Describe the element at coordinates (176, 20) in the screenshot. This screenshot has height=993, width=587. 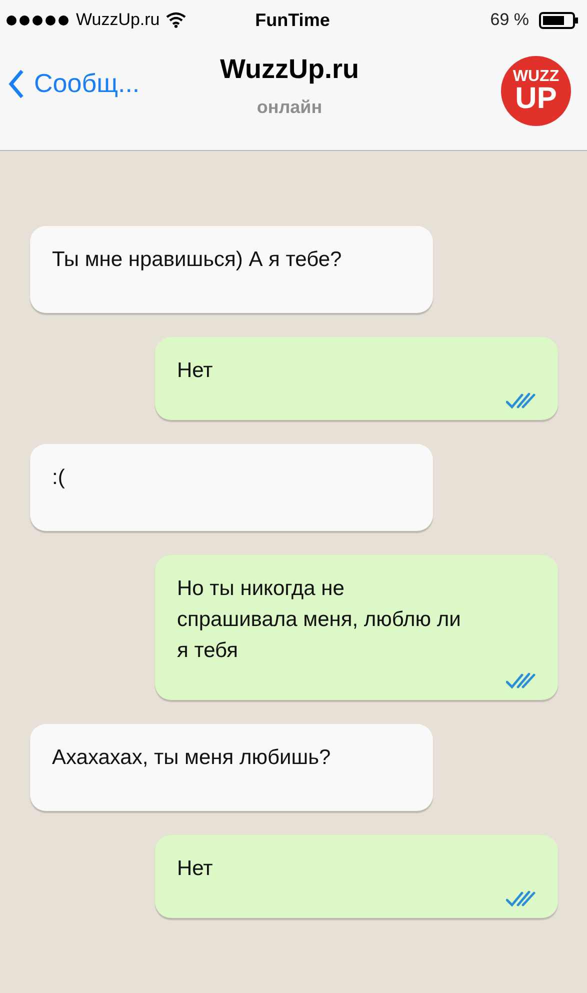
I see `wifi-icon` at that location.